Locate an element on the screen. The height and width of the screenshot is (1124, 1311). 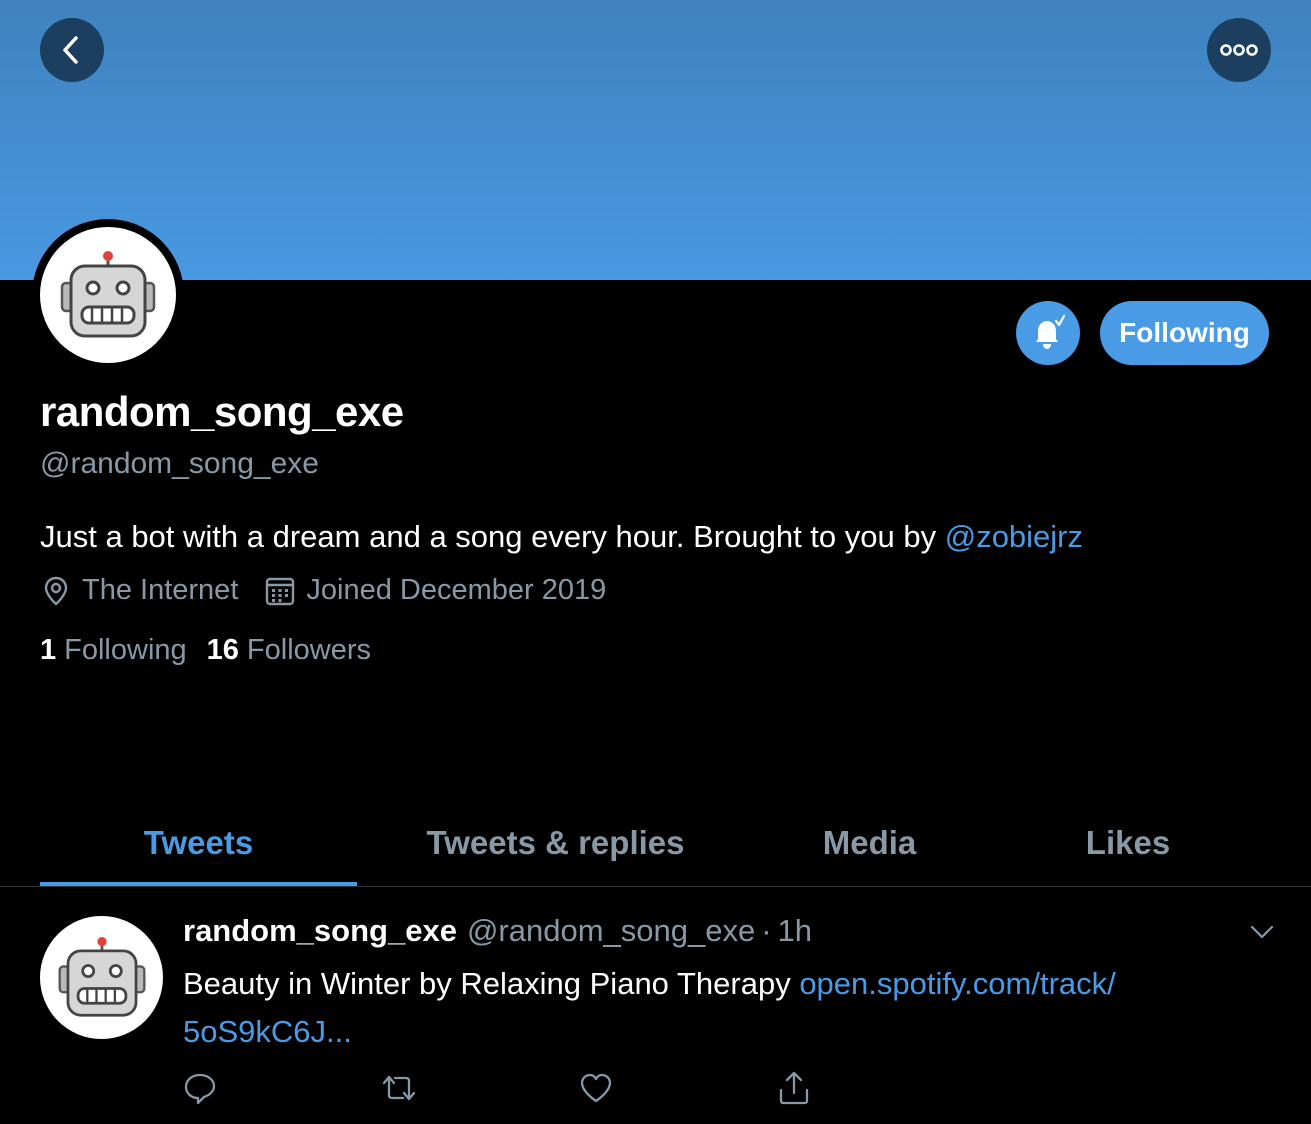
back-button is located at coordinates (72, 50).